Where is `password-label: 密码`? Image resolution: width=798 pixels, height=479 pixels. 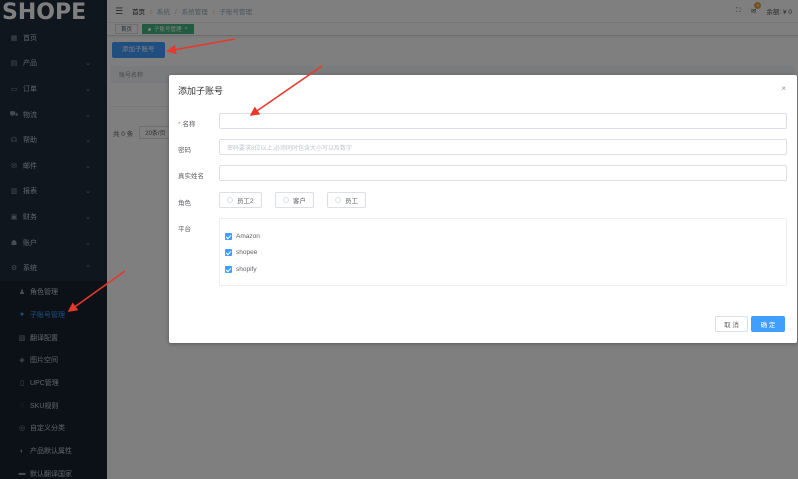
password-label: 密码 is located at coordinates (184, 150).